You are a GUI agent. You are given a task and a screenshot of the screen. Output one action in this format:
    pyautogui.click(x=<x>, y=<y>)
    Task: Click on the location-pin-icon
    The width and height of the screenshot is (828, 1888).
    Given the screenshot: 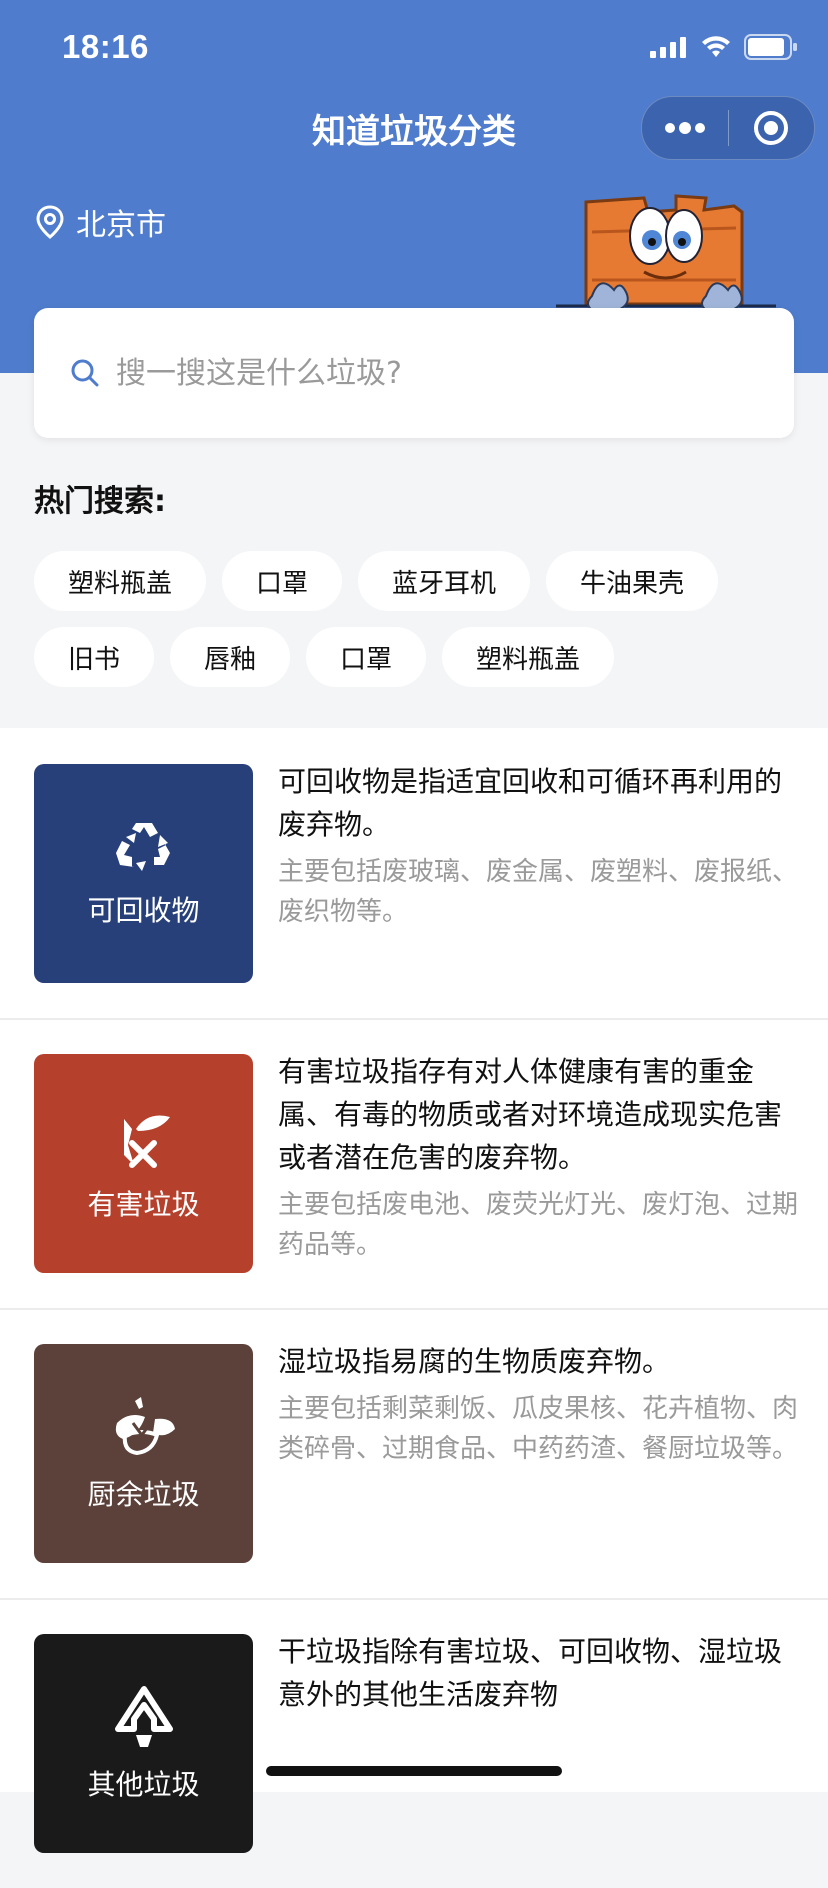 What is the action you would take?
    pyautogui.click(x=50, y=222)
    